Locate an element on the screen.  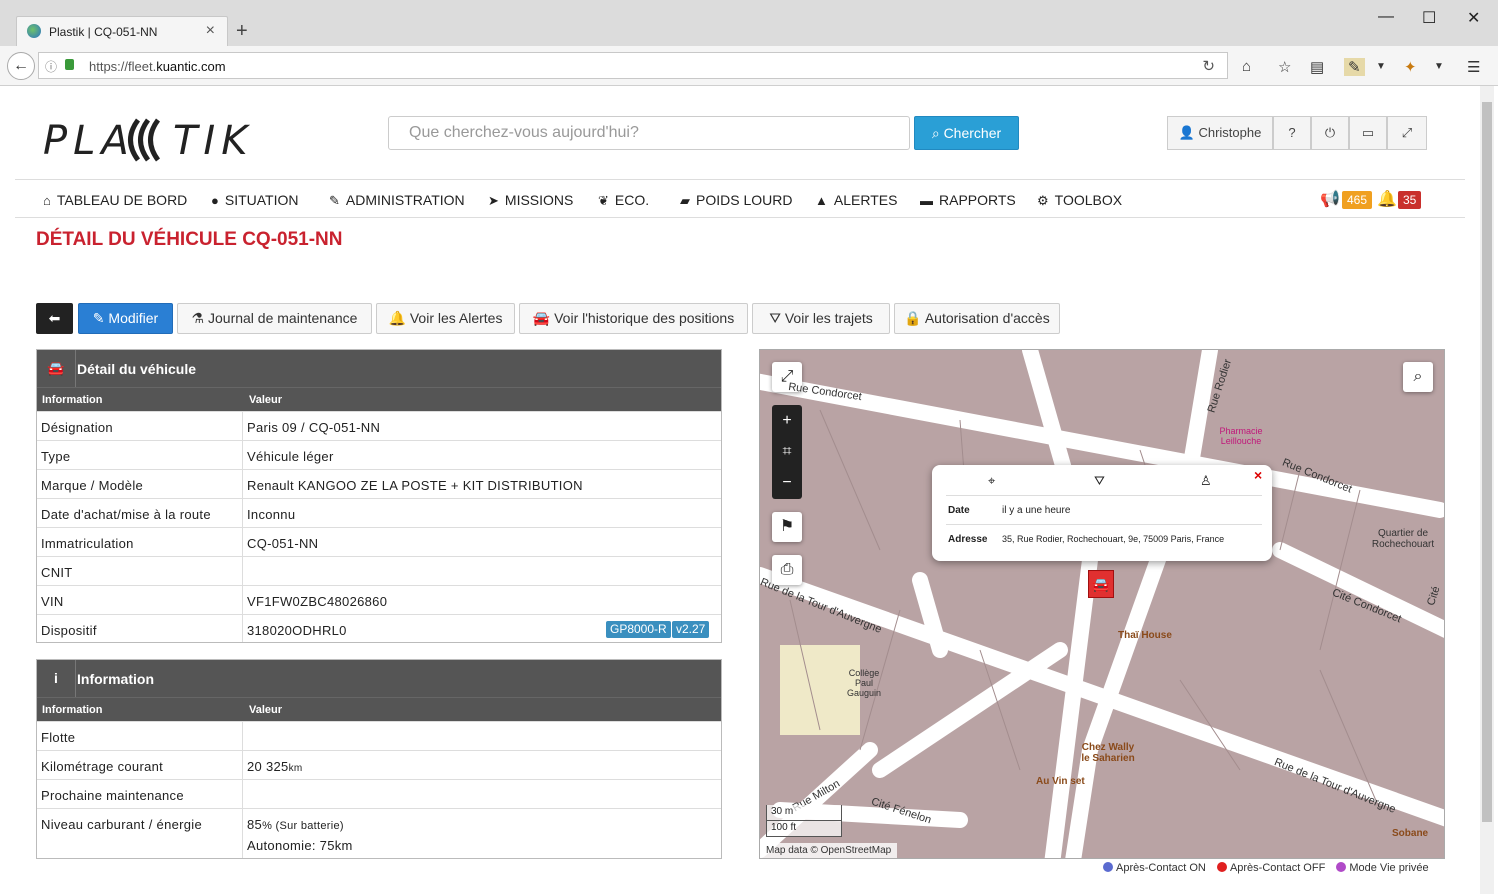
reload-icon: ↻ is located at coordinates (1208, 66).